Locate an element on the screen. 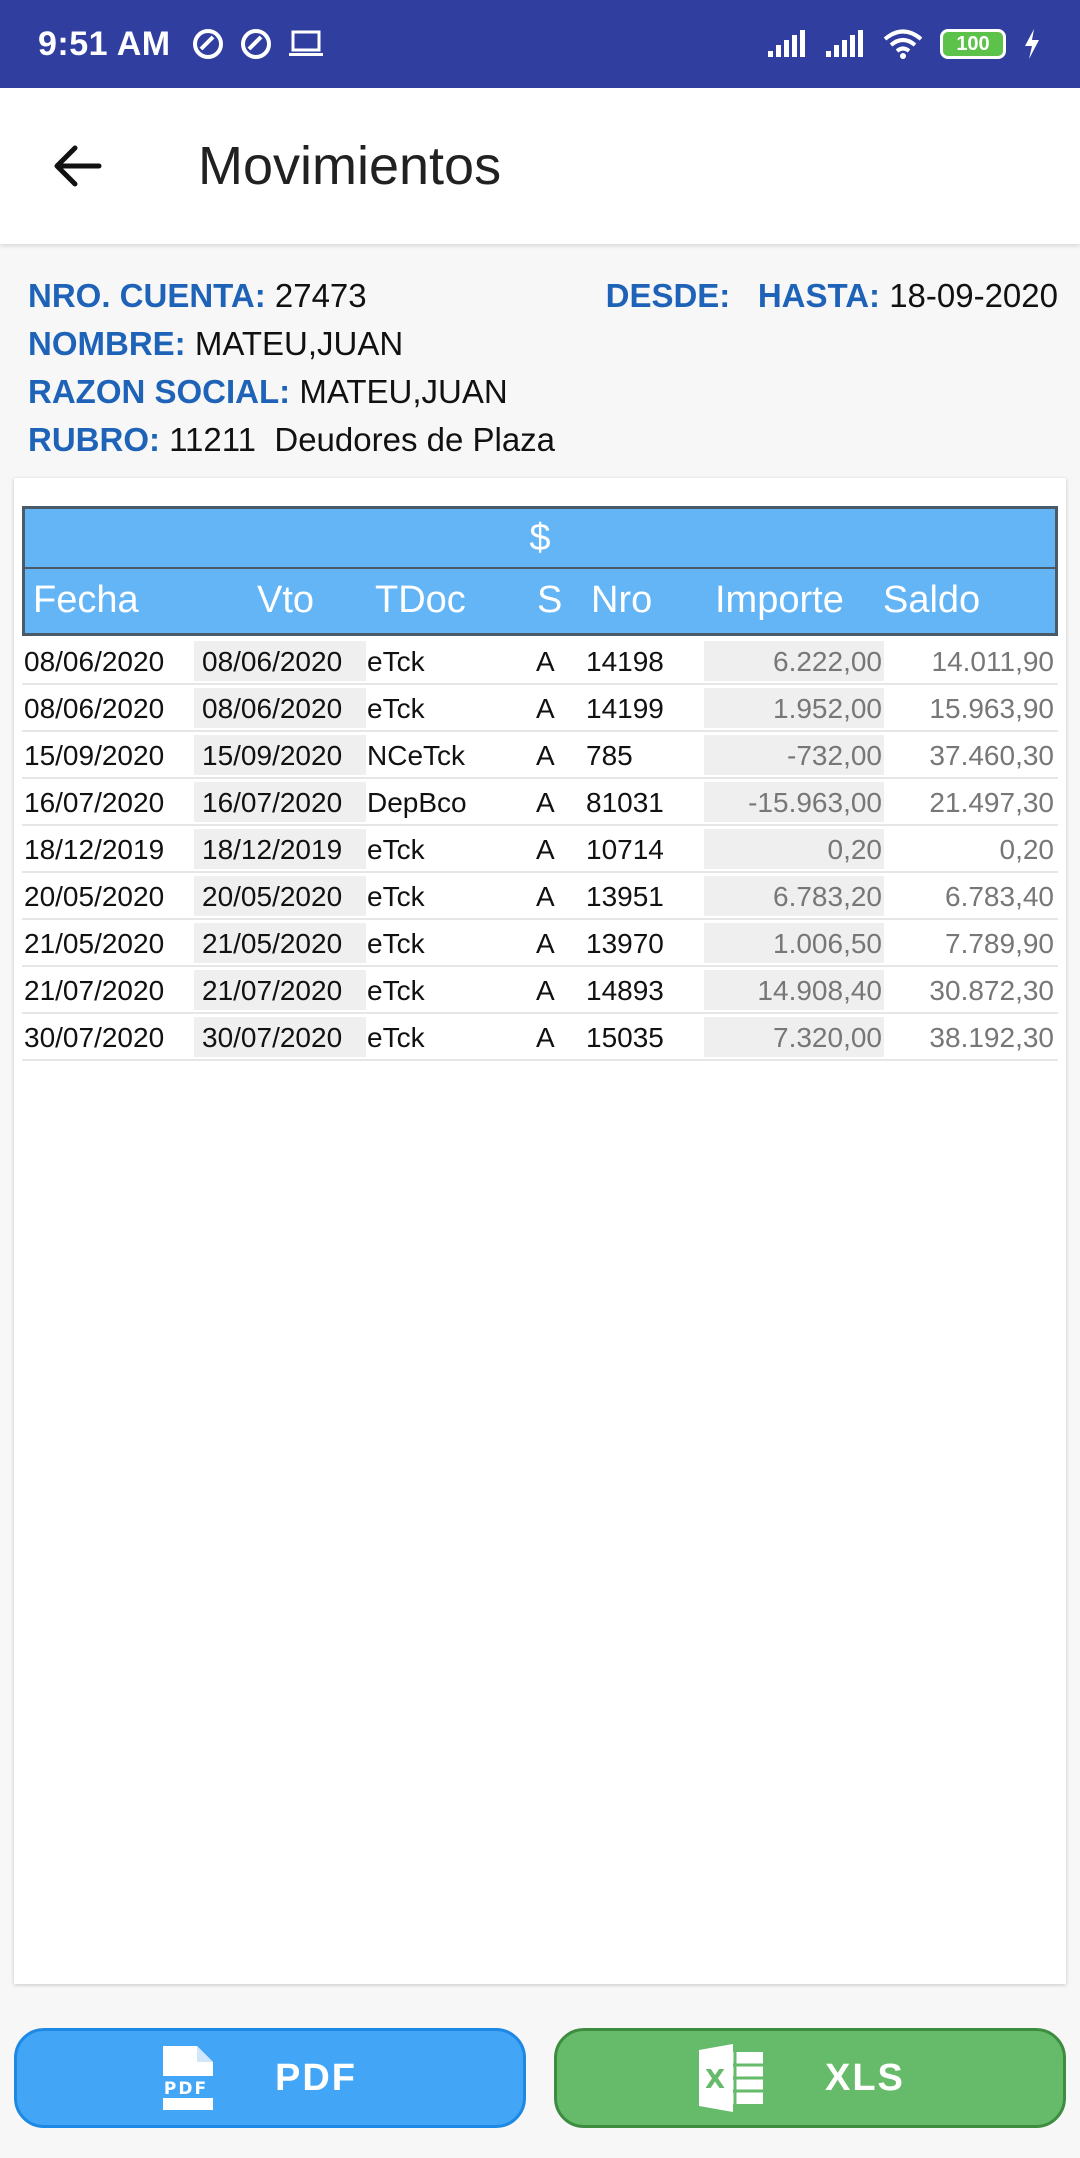  cell-fecha: 18/12/2019 is located at coordinates (94, 849).